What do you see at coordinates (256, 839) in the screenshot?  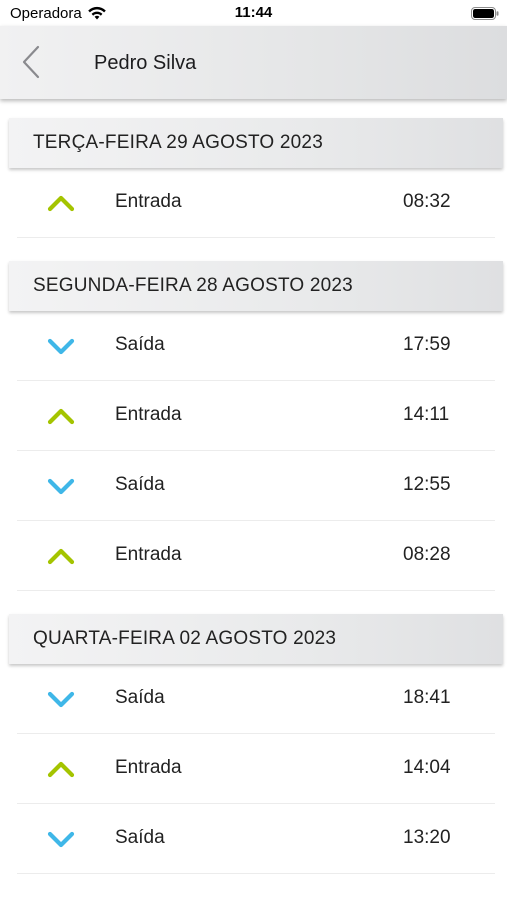 I see `list-item: Saída 13:20` at bounding box center [256, 839].